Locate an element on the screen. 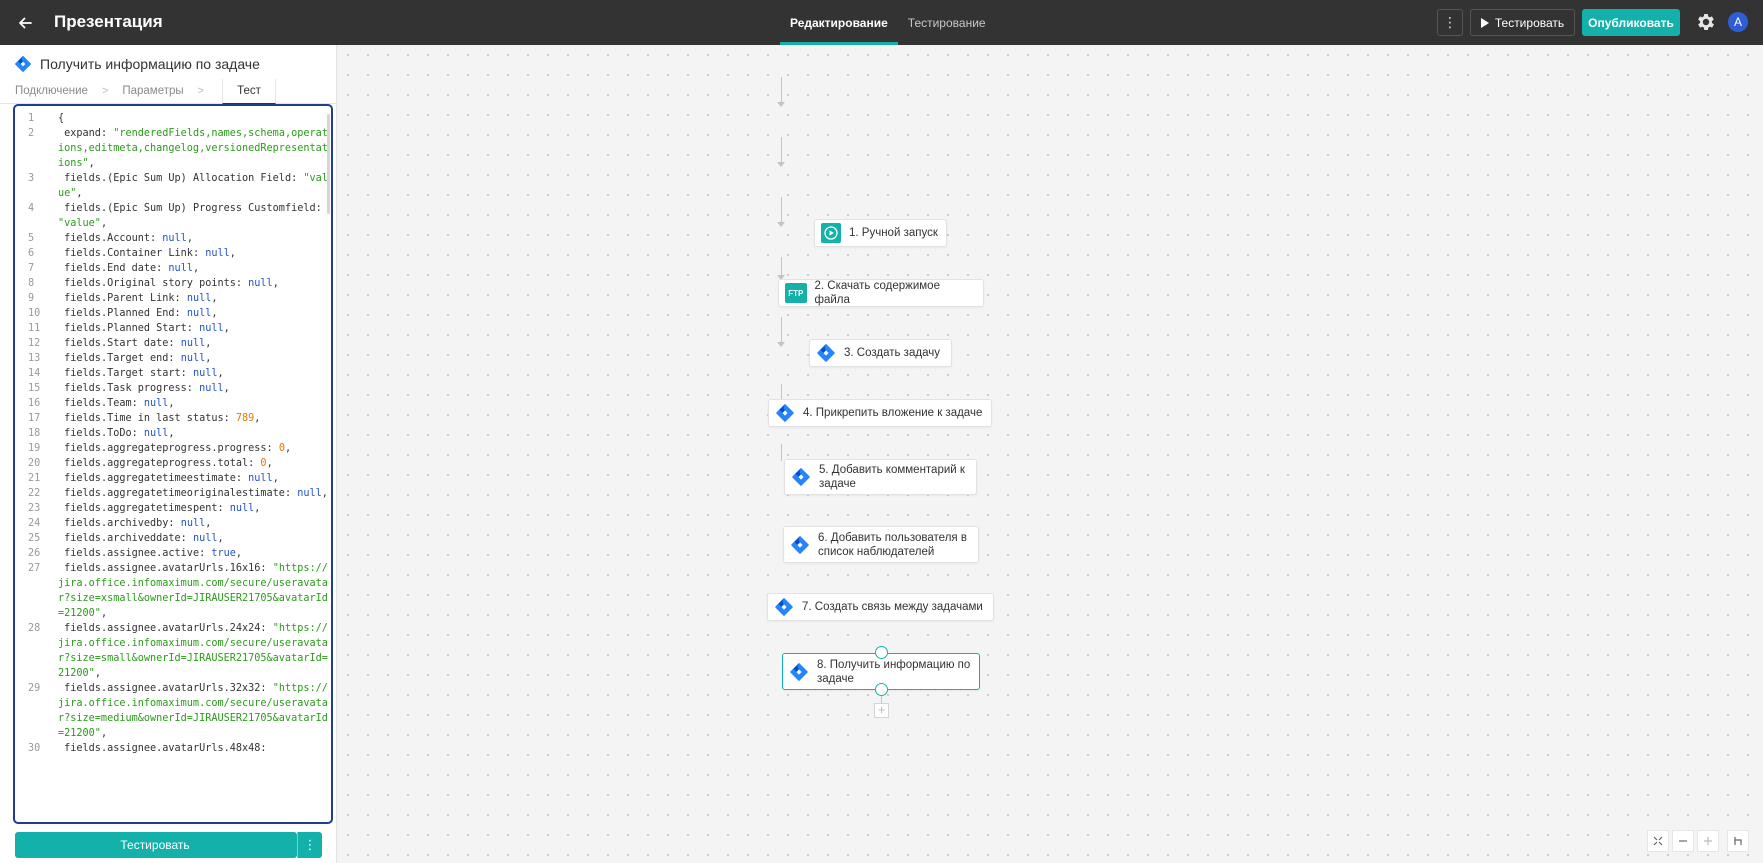 The image size is (1763, 863). add-step-button: + is located at coordinates (881, 710).